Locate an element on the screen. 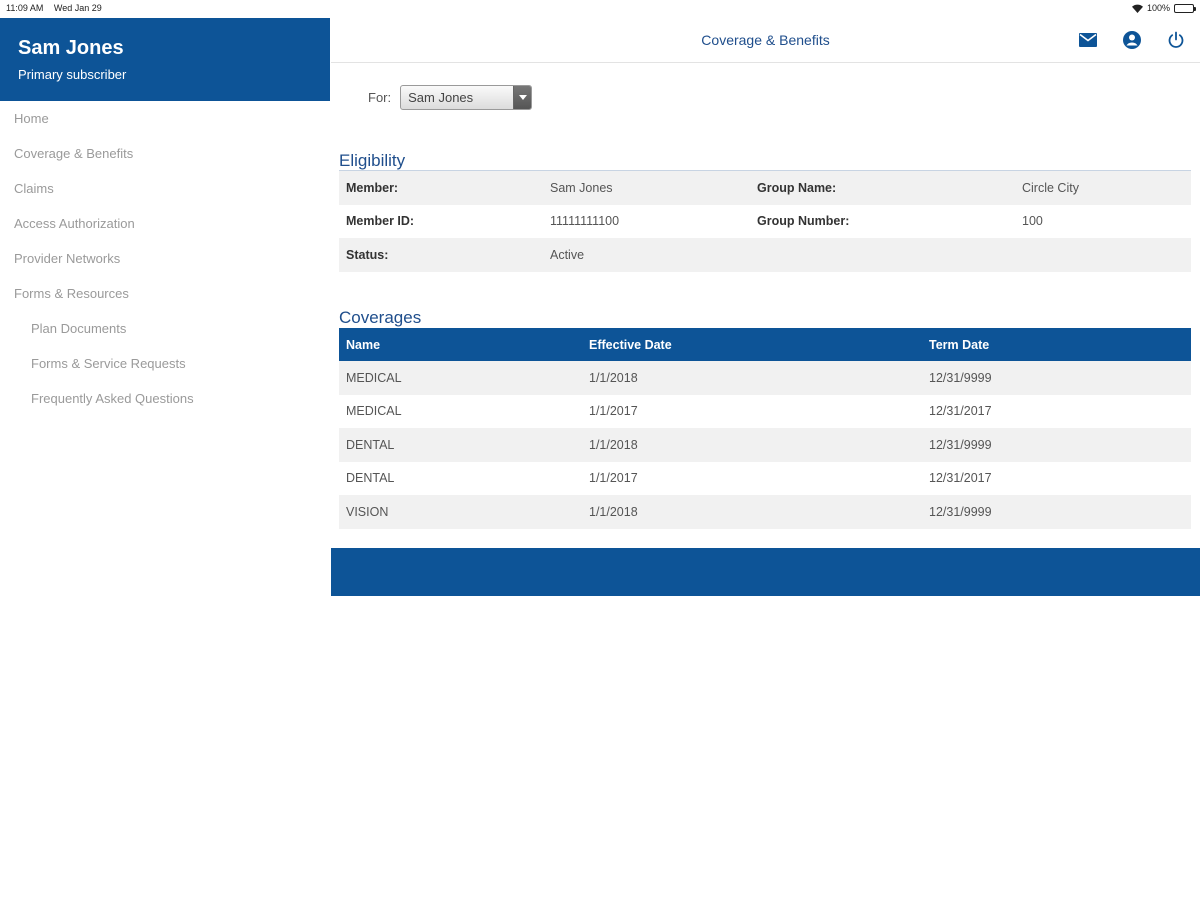  power-icon is located at coordinates (1176, 40).